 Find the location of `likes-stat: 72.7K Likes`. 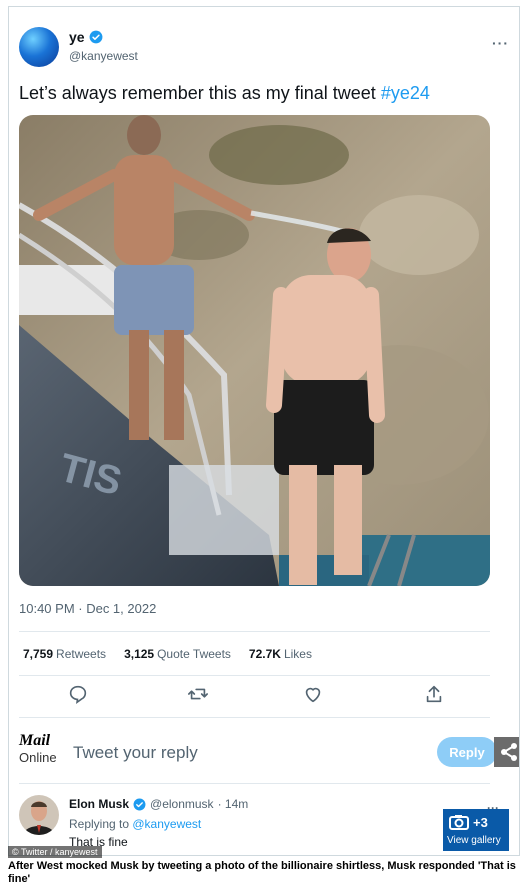

likes-stat: 72.7K Likes is located at coordinates (280, 654).